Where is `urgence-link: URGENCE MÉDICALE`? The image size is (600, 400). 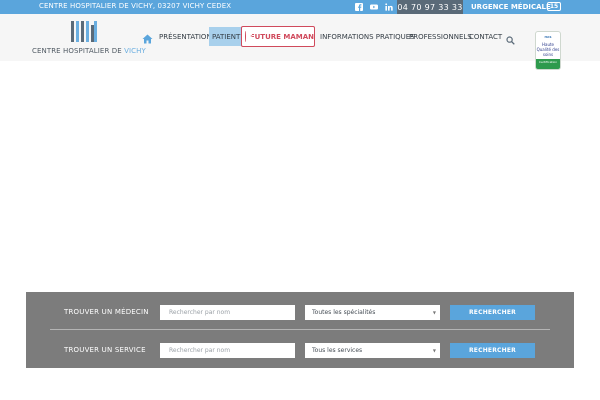 urgence-link: URGENCE MÉDICALE is located at coordinates (511, 7).